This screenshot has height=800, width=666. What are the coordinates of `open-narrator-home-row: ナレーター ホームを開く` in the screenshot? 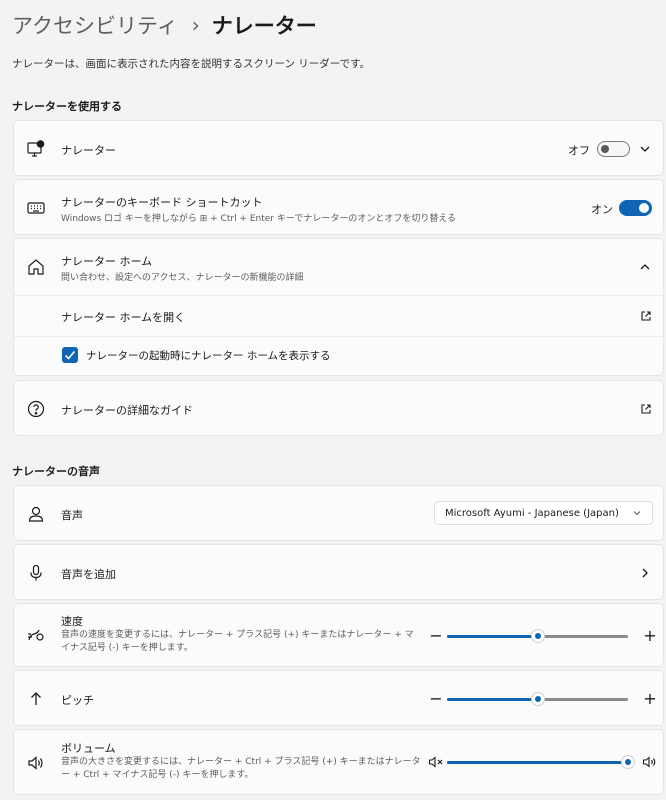 It's located at (338, 316).